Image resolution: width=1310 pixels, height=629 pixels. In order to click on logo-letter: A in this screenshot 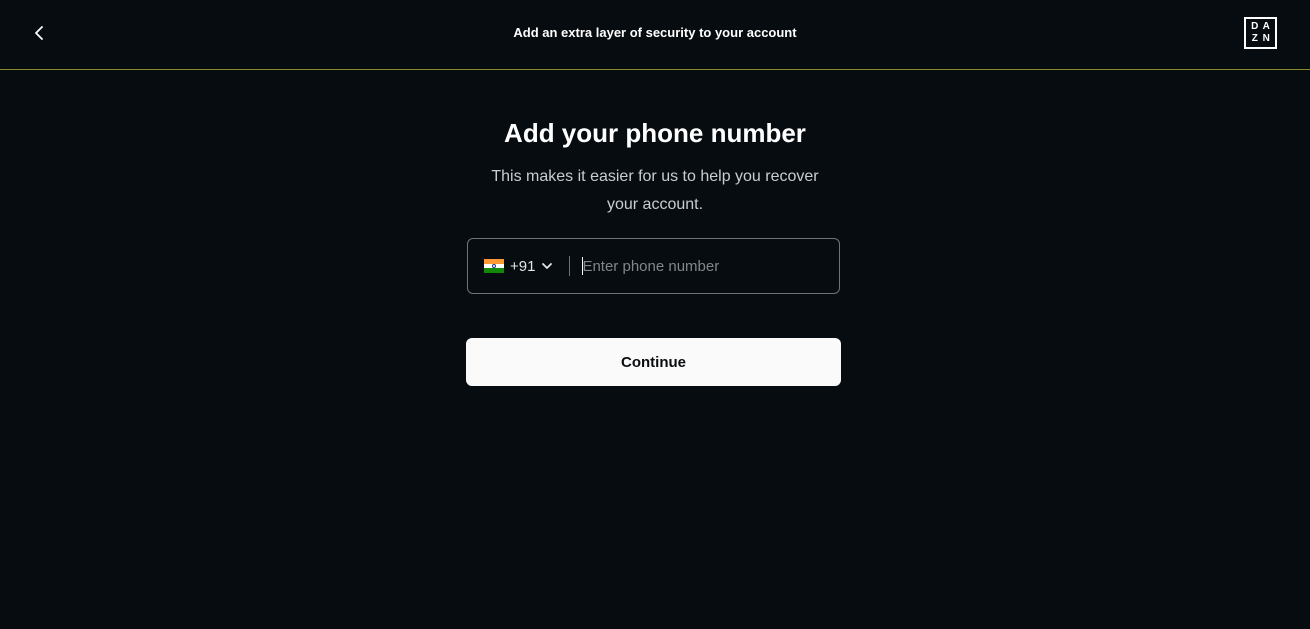, I will do `click(1266, 26)`.